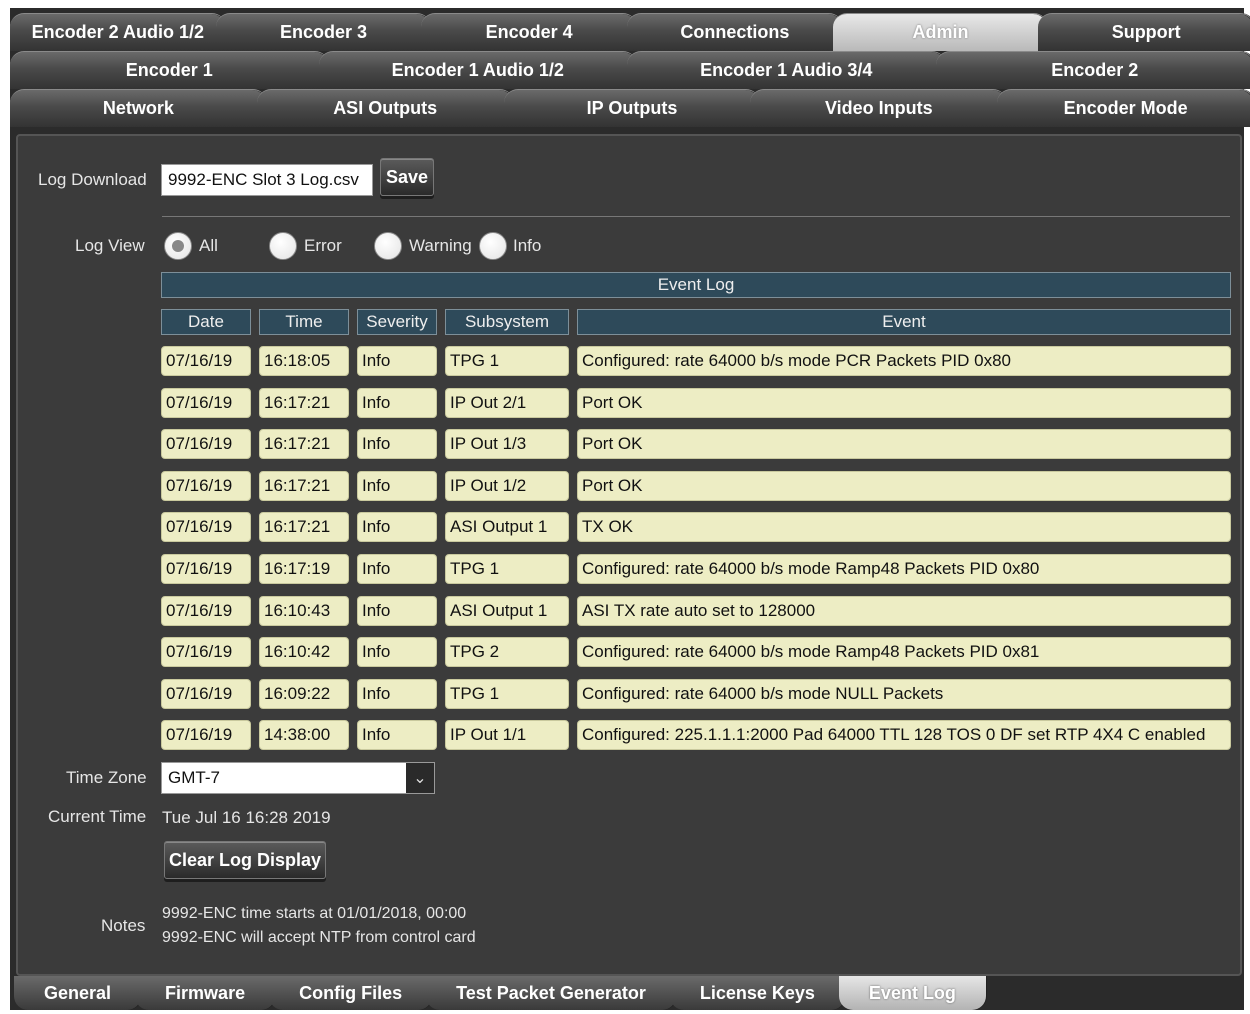 This screenshot has height=1014, width=1250. What do you see at coordinates (507, 652) in the screenshot?
I see `cell-subsystem: TPG 2` at bounding box center [507, 652].